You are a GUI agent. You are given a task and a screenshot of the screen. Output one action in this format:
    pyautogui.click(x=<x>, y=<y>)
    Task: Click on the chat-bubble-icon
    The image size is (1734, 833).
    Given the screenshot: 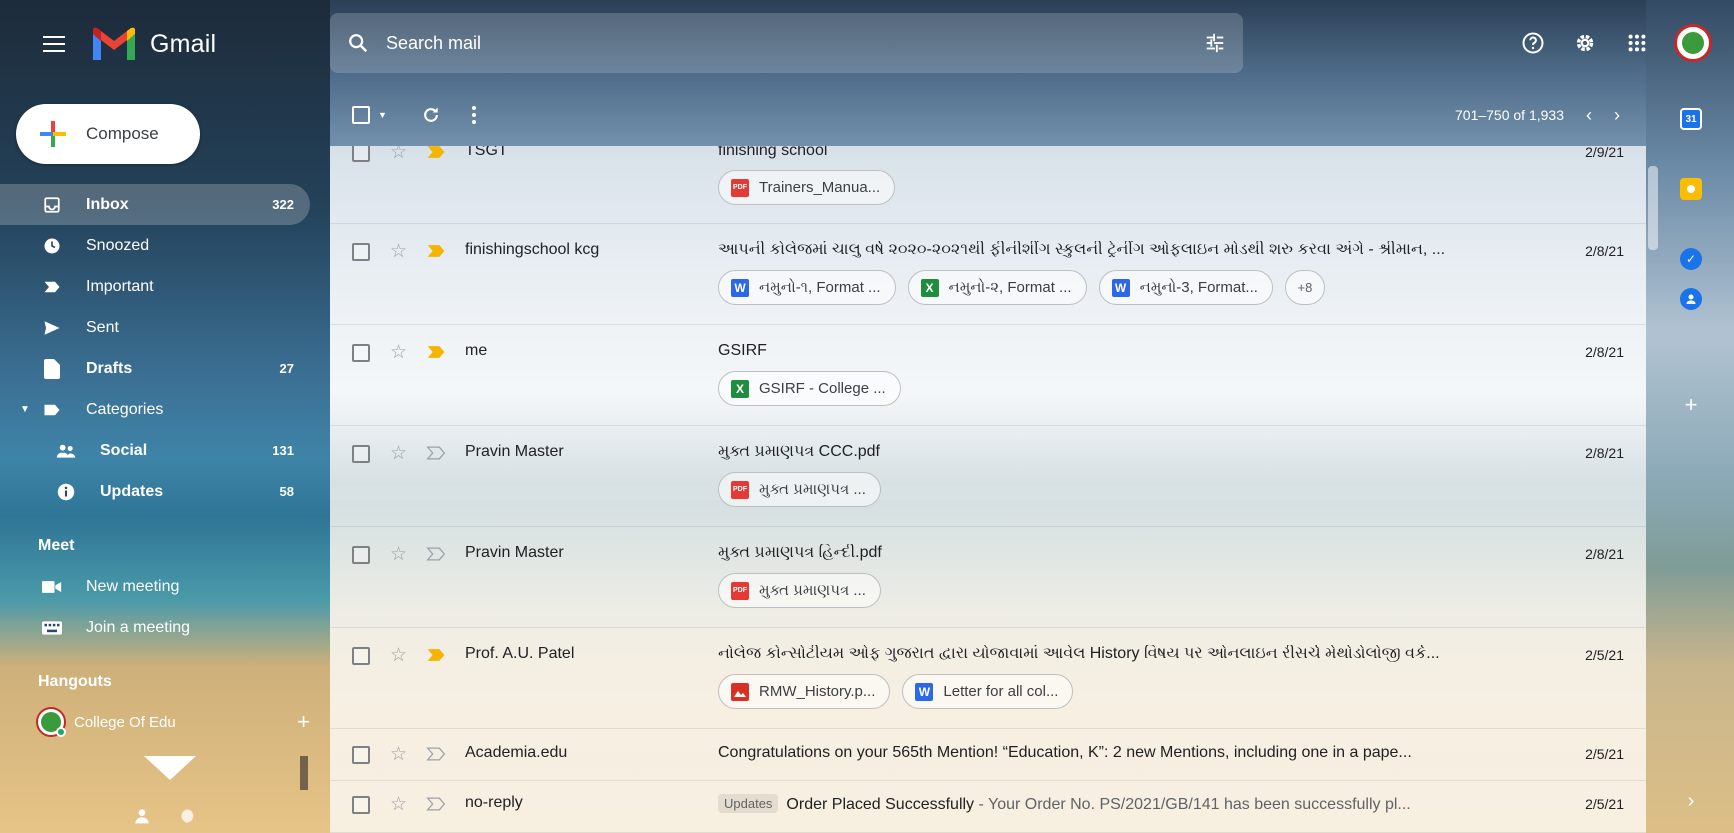 What is the action you would take?
    pyautogui.click(x=188, y=818)
    